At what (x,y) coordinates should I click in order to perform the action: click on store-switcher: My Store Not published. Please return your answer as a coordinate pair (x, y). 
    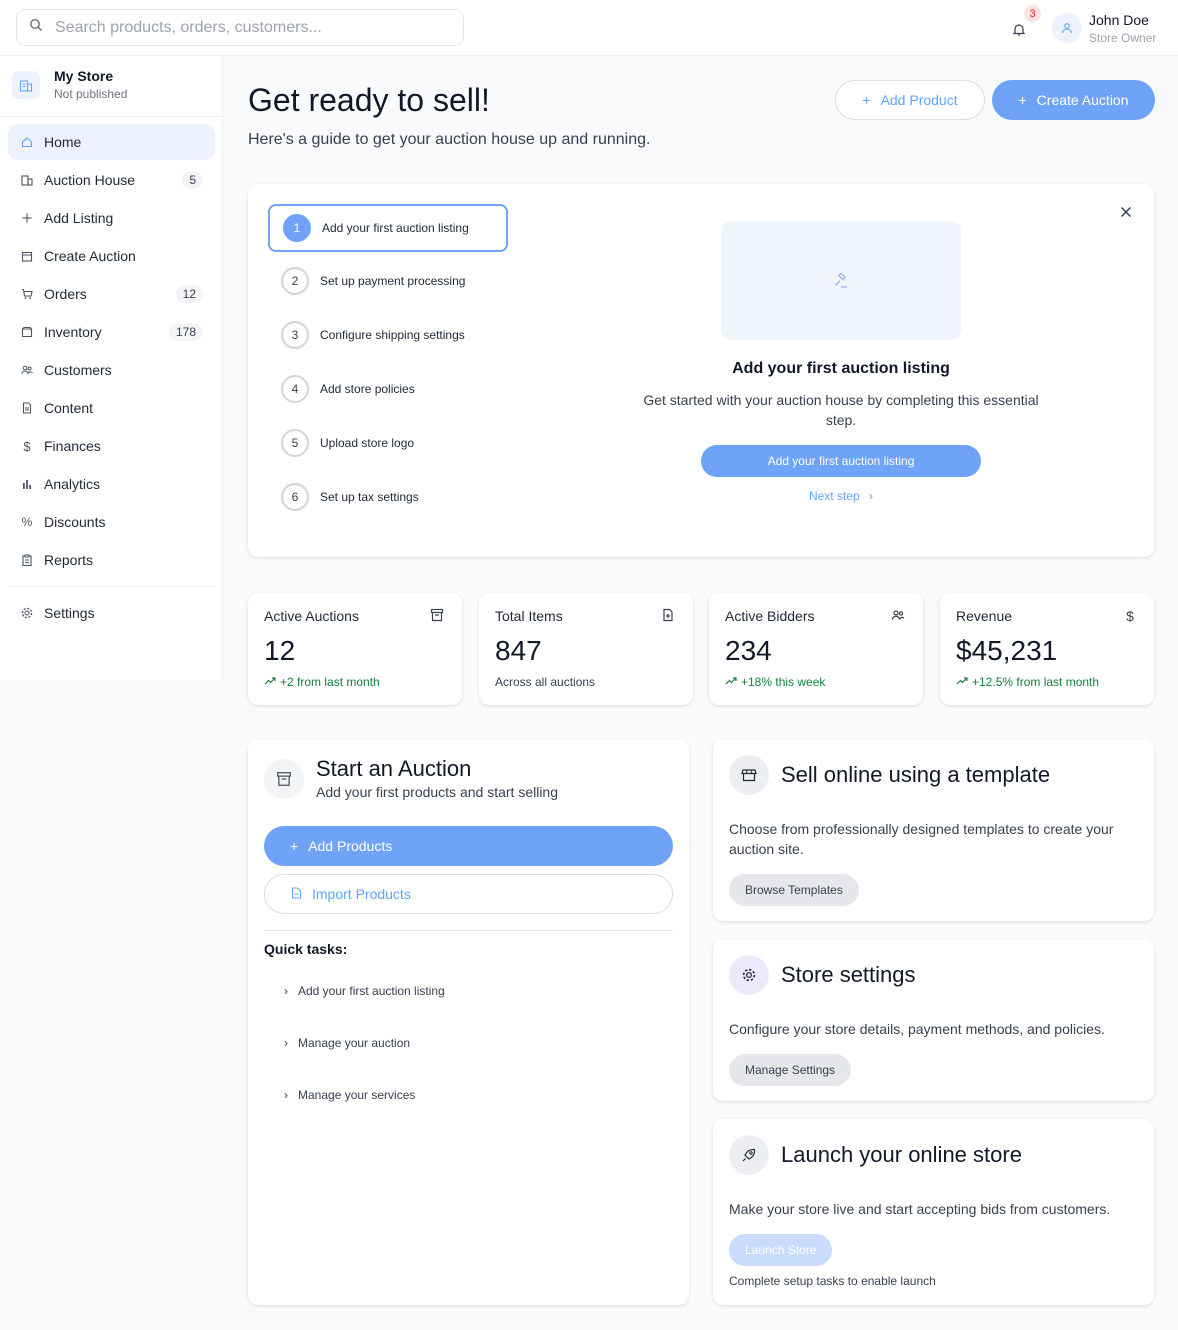
    Looking at the image, I should click on (69, 84).